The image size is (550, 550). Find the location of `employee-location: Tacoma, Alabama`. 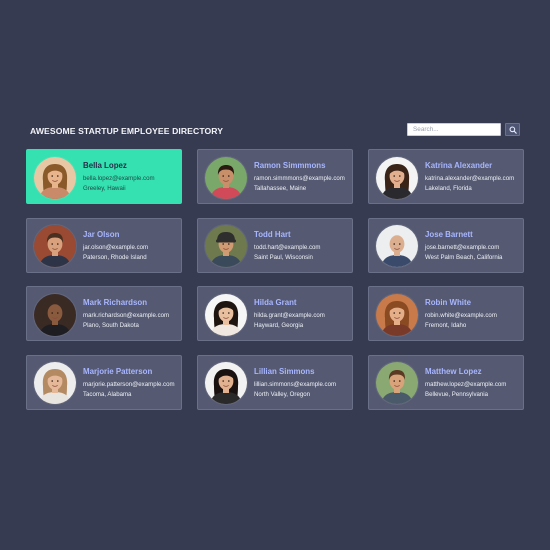

employee-location: Tacoma, Alabama is located at coordinates (107, 394).